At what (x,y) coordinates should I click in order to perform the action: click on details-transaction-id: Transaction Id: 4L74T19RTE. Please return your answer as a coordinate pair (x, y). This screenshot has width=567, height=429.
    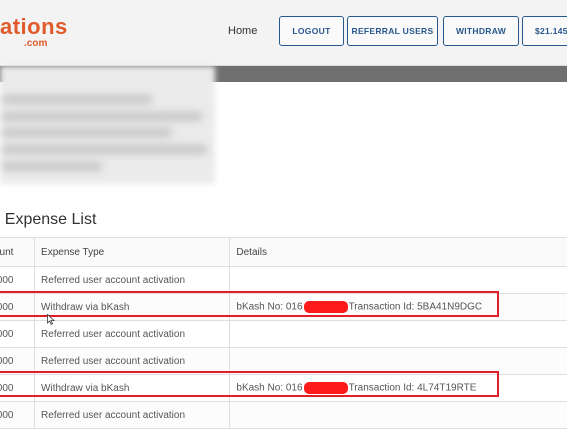
    Looking at the image, I should click on (412, 388).